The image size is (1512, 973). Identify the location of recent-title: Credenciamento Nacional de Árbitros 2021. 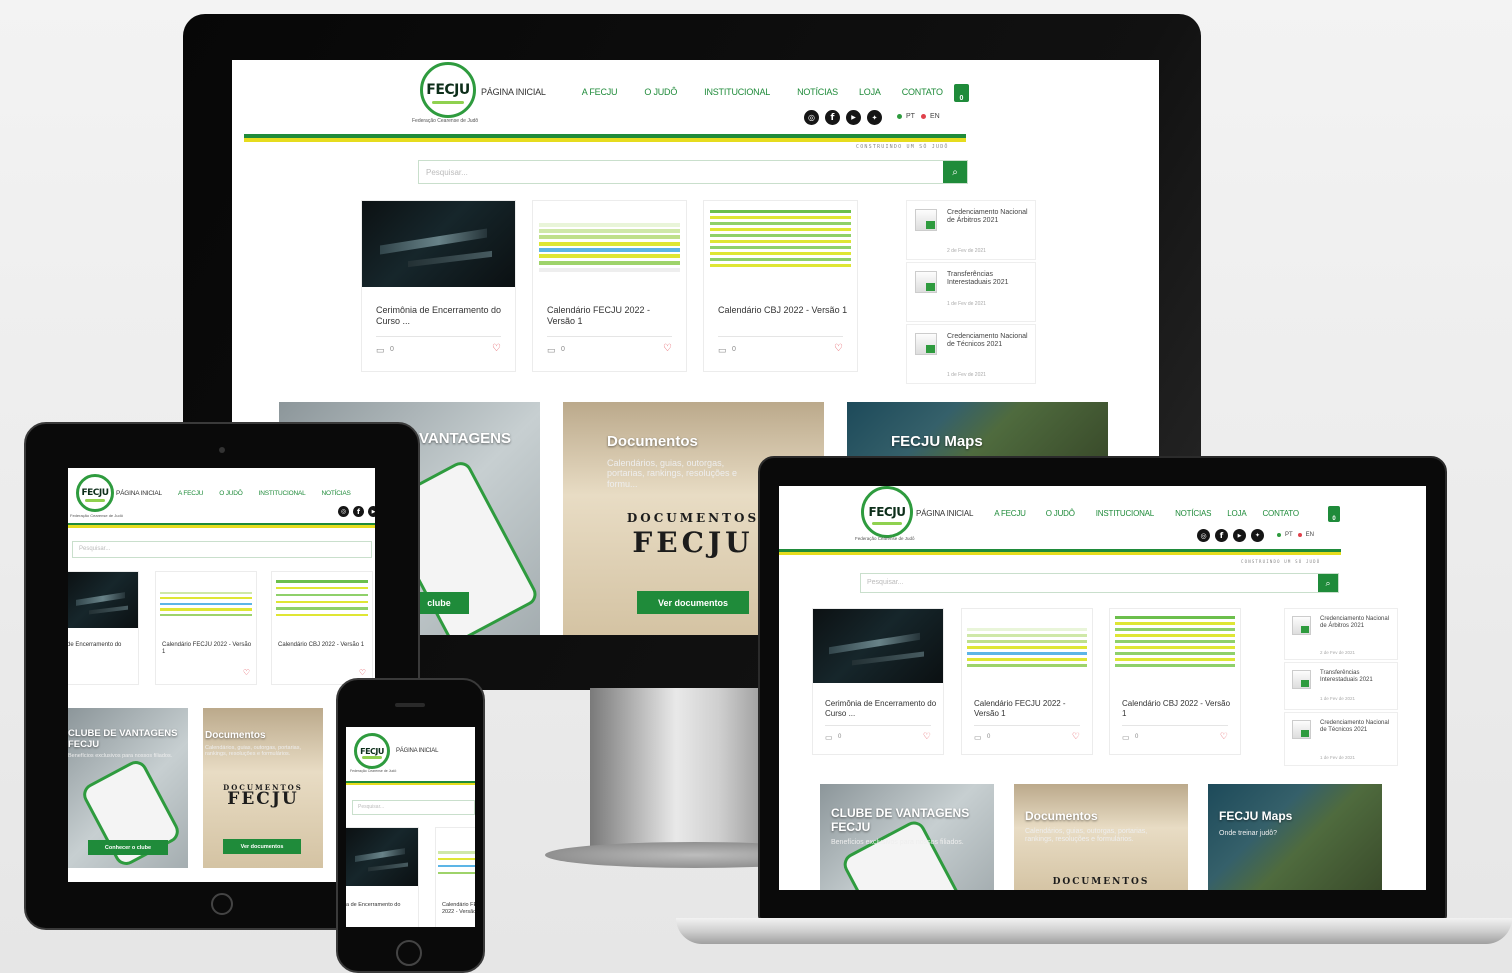
(1355, 622).